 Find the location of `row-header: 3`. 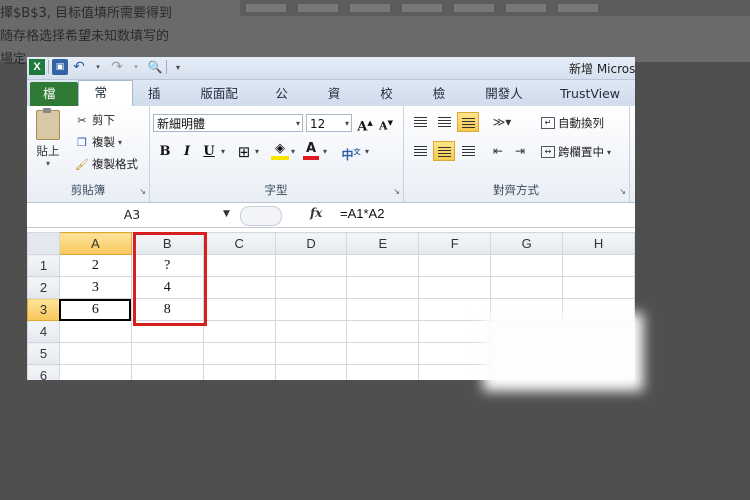

row-header: 3 is located at coordinates (43, 309).